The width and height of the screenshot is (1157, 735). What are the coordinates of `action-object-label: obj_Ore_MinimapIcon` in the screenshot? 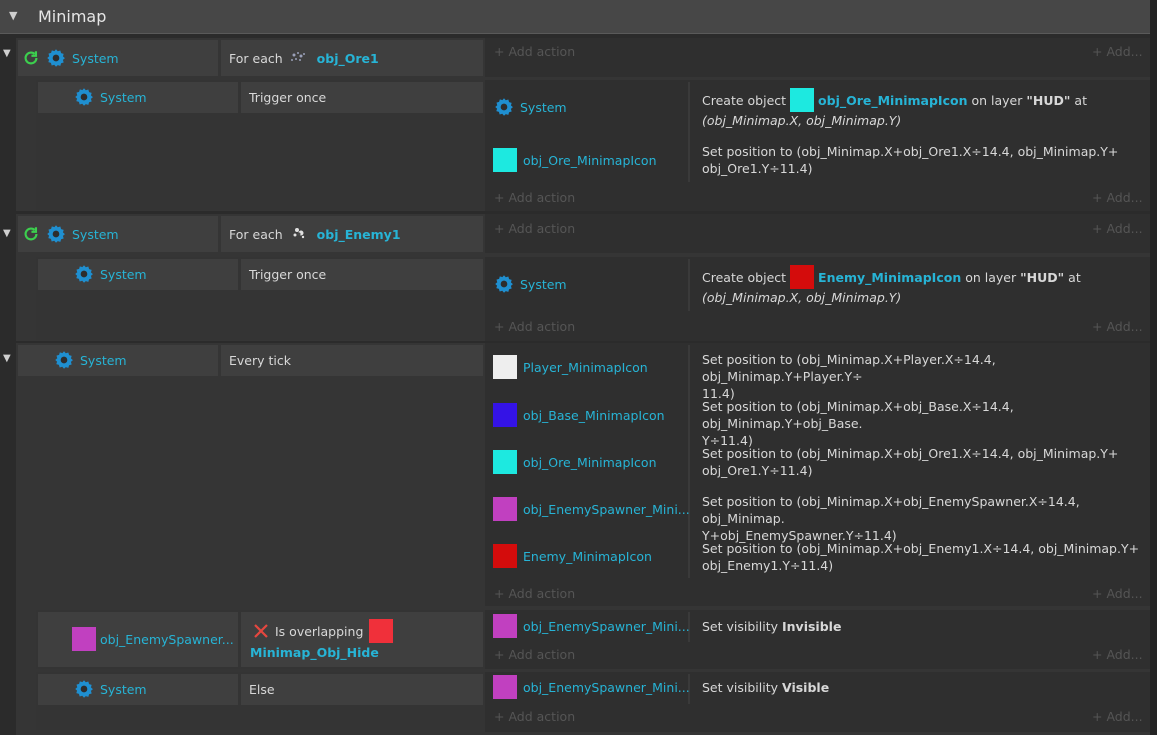 It's located at (590, 160).